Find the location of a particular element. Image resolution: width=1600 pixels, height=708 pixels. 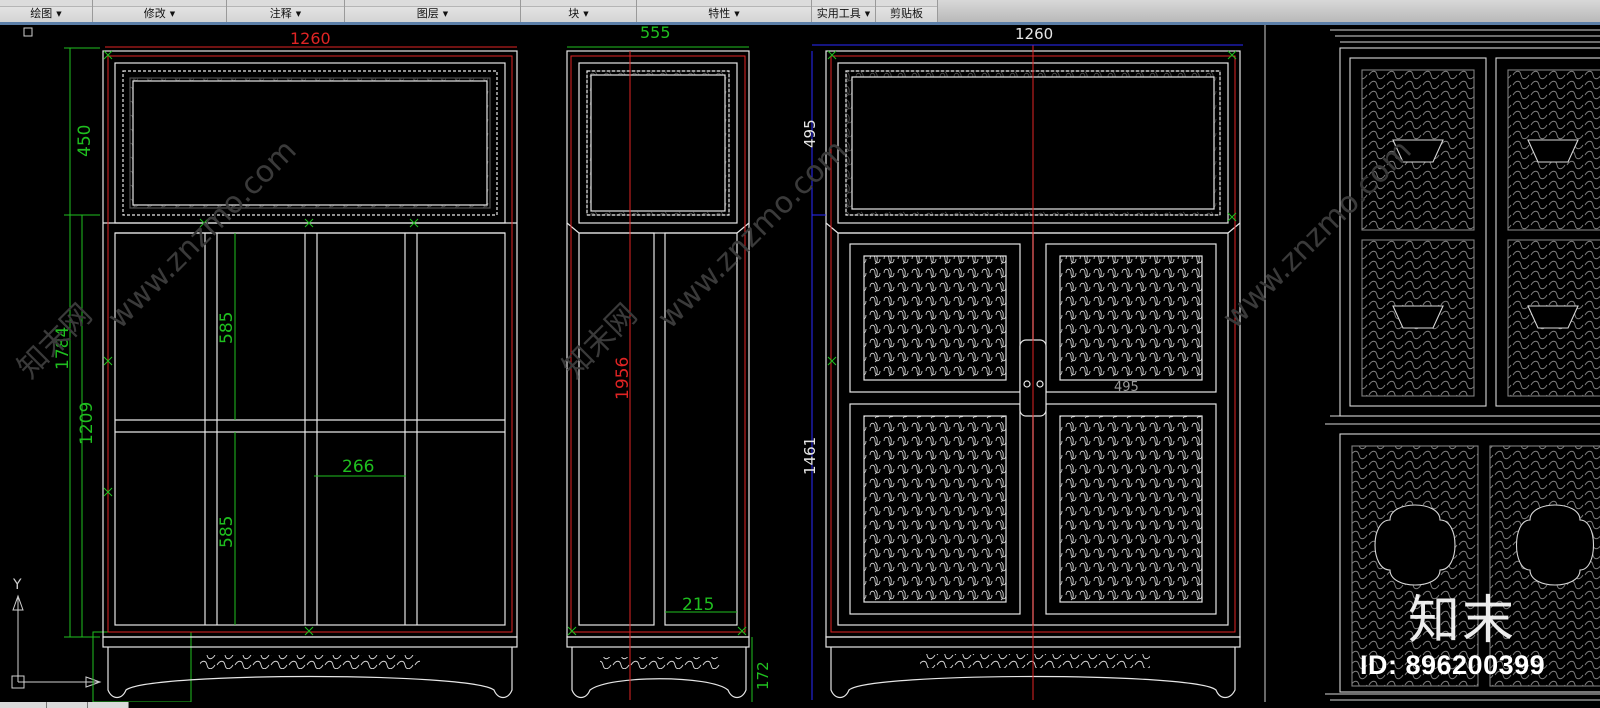

panel-layers: 图层 ▼ is located at coordinates (433, 11).